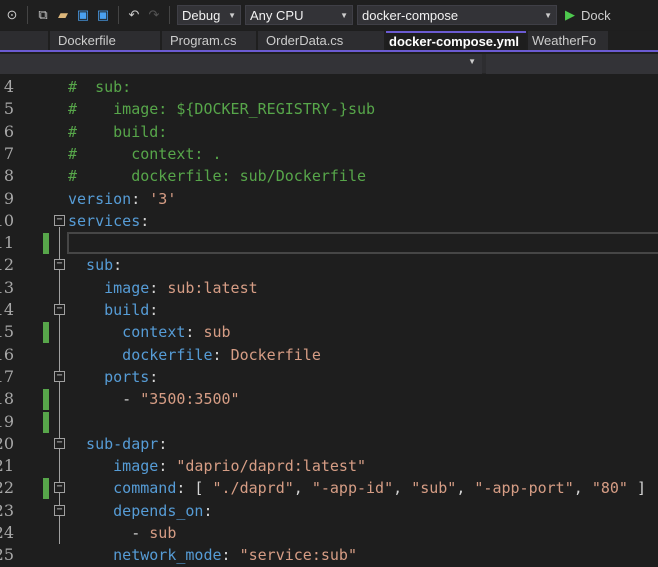 The image size is (658, 567). What do you see at coordinates (83, 15) in the screenshot?
I see `save-icon: ▣` at bounding box center [83, 15].